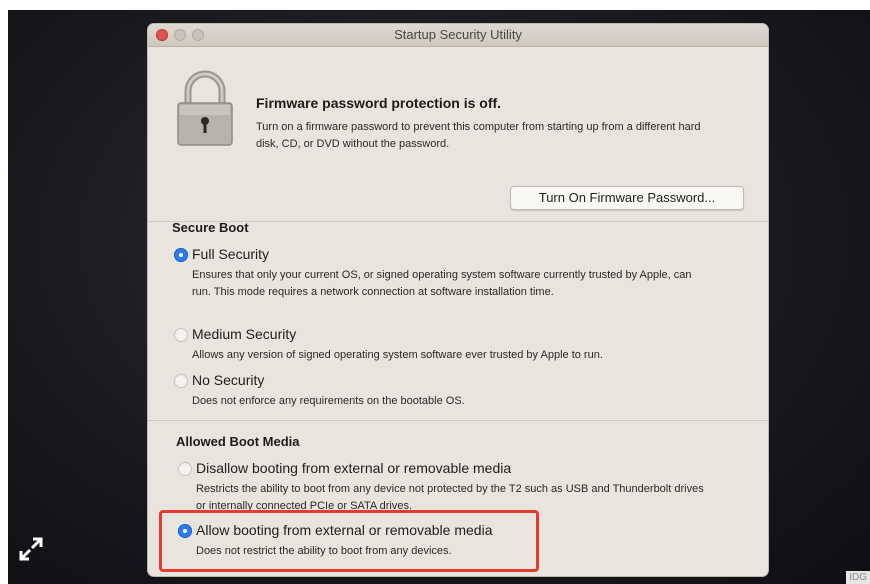  Describe the element at coordinates (379, 103) in the screenshot. I see `firmware-status-title: Firmware password protection is off.` at that location.